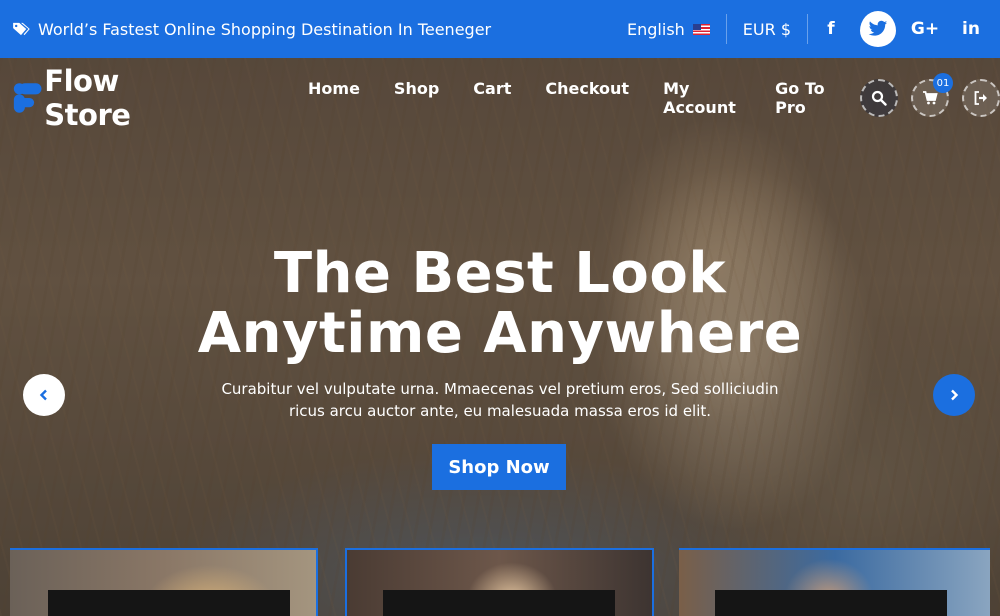 This screenshot has height=616, width=1000. Describe the element at coordinates (831, 29) in the screenshot. I see `facebook-icon: f` at that location.